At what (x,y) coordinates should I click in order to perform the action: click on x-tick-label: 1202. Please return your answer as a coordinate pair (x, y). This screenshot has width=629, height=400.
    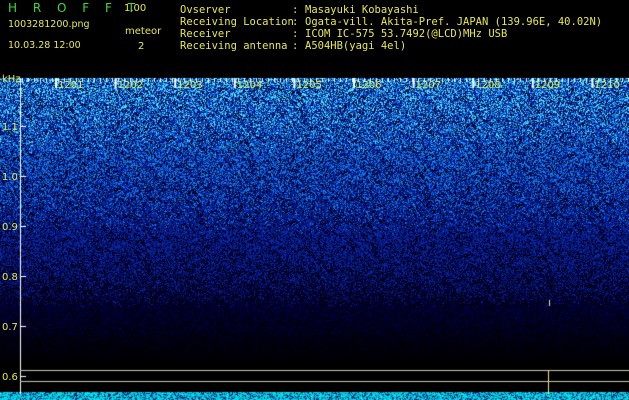
    Looking at the image, I should click on (130, 85).